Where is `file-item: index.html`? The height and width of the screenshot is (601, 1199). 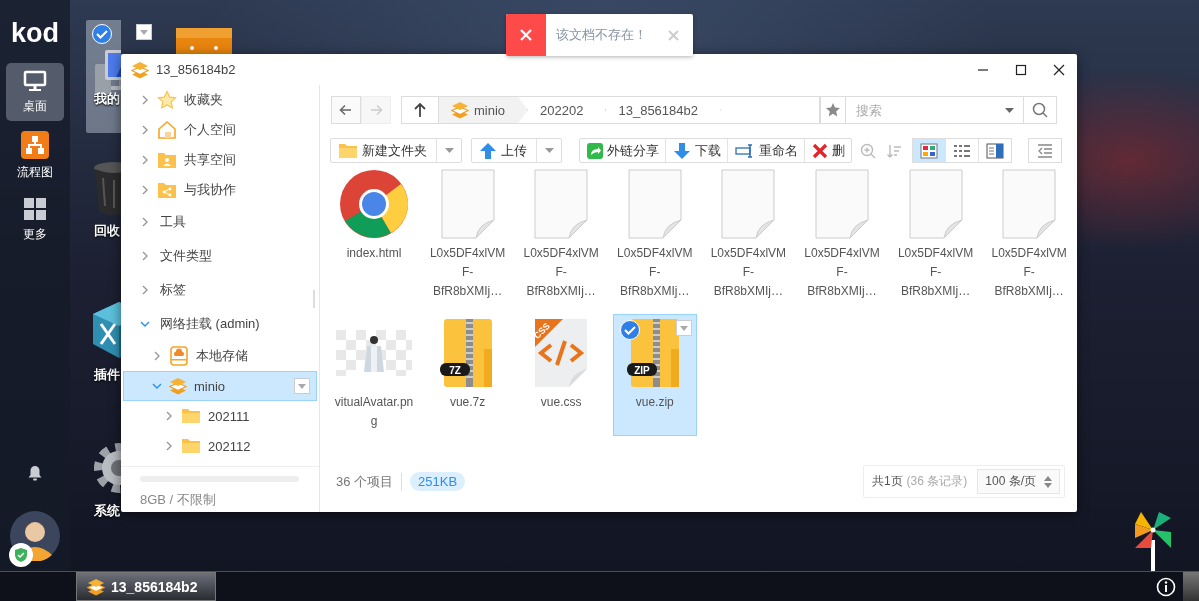
file-item: index.html is located at coordinates (374, 235).